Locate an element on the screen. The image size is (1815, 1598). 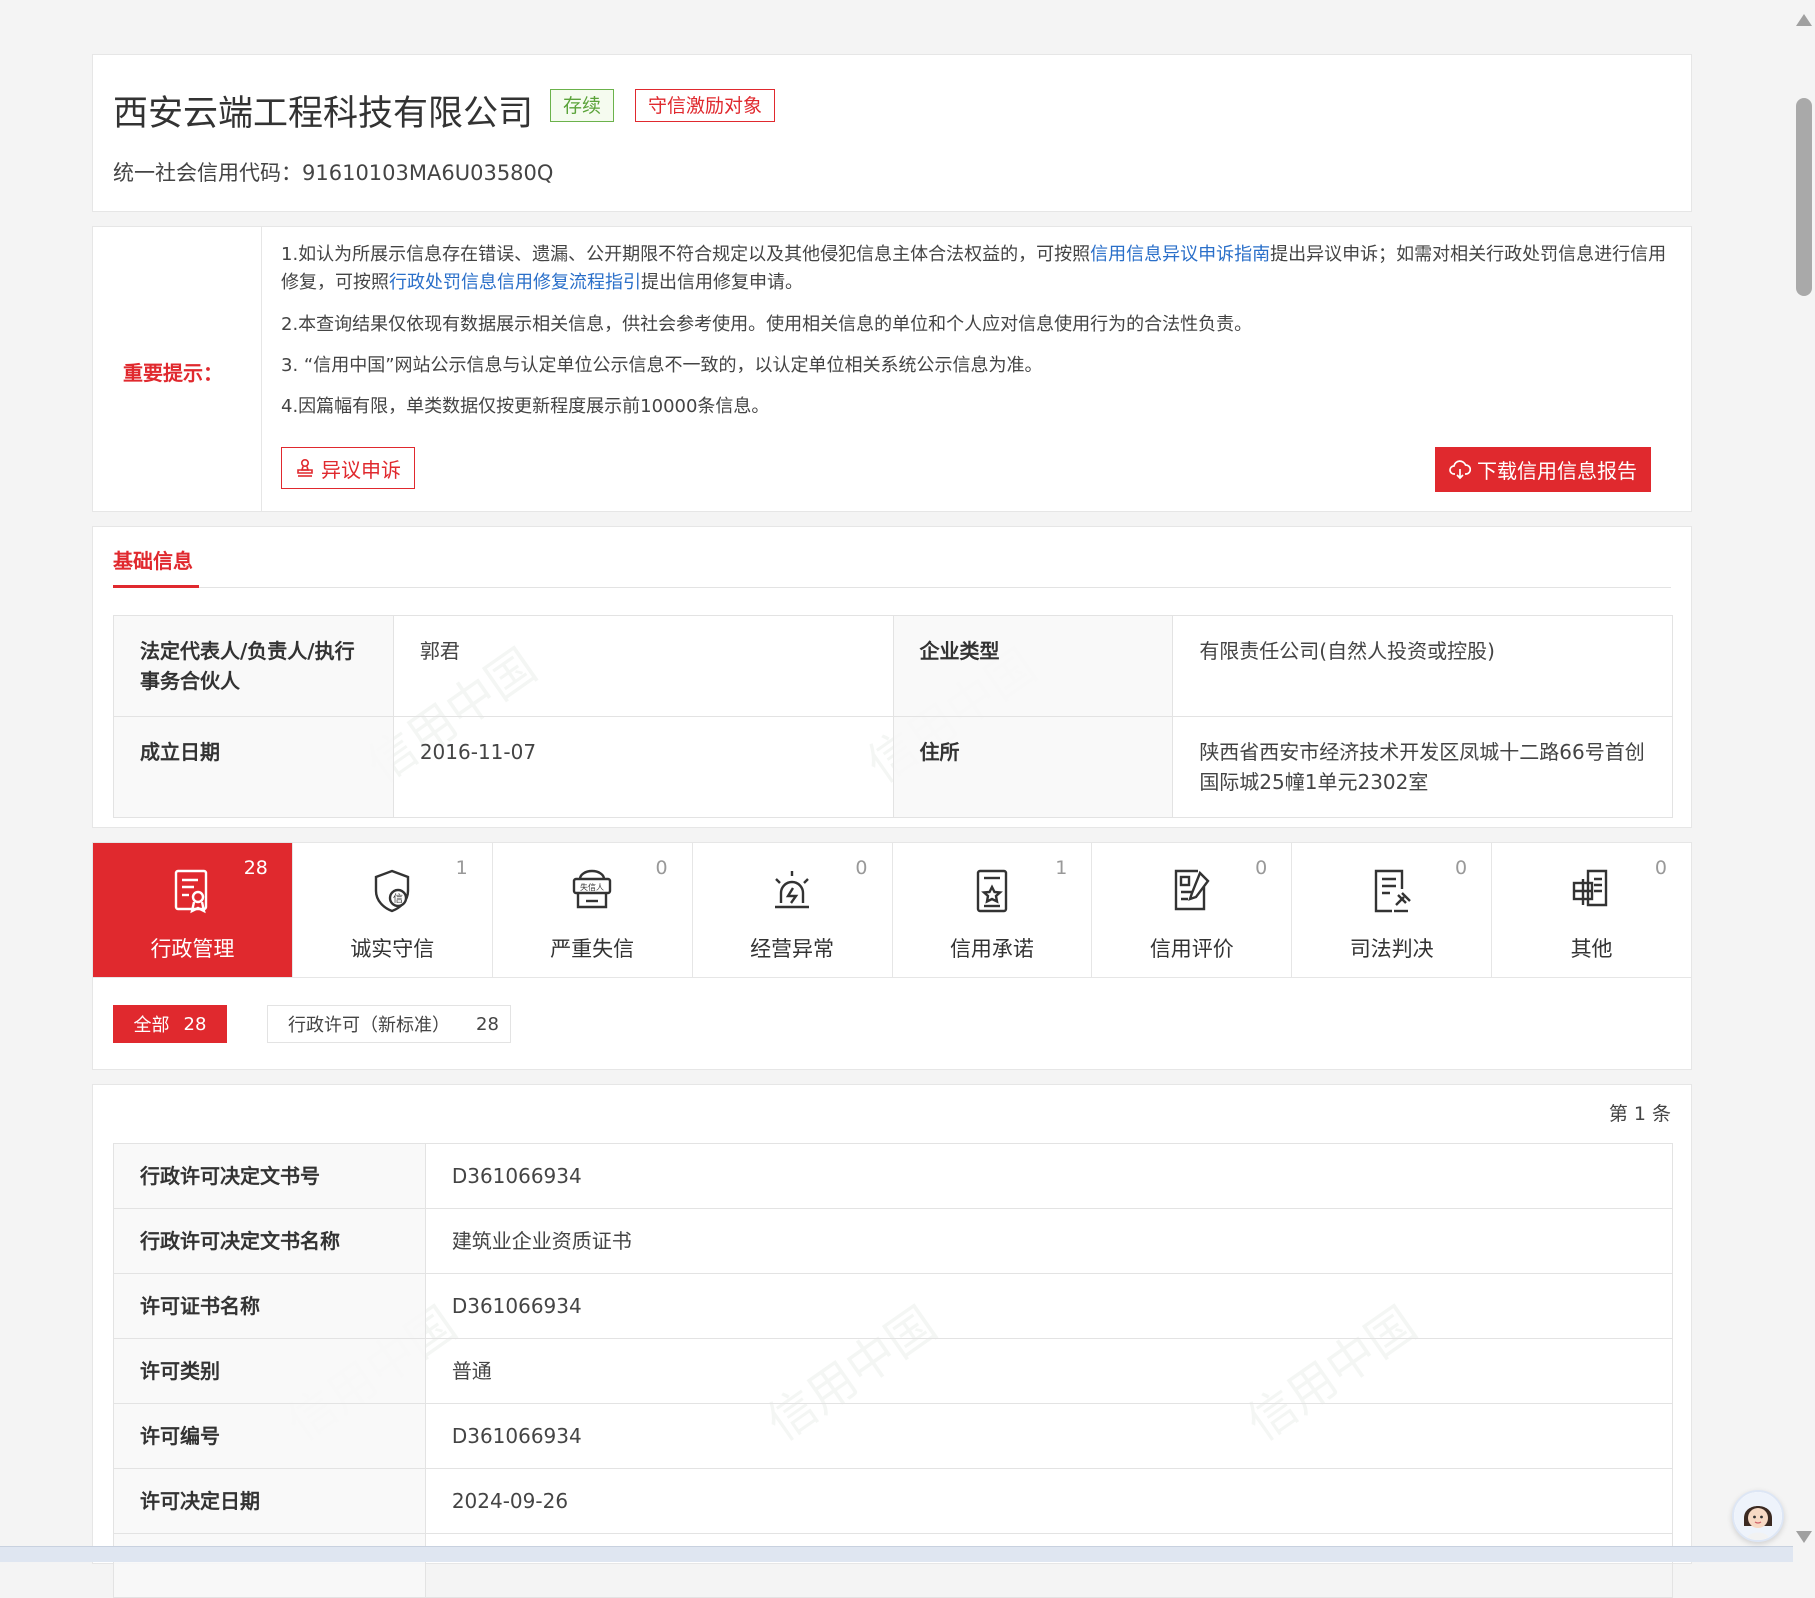
tab-label: 严重失信 is located at coordinates (592, 949).